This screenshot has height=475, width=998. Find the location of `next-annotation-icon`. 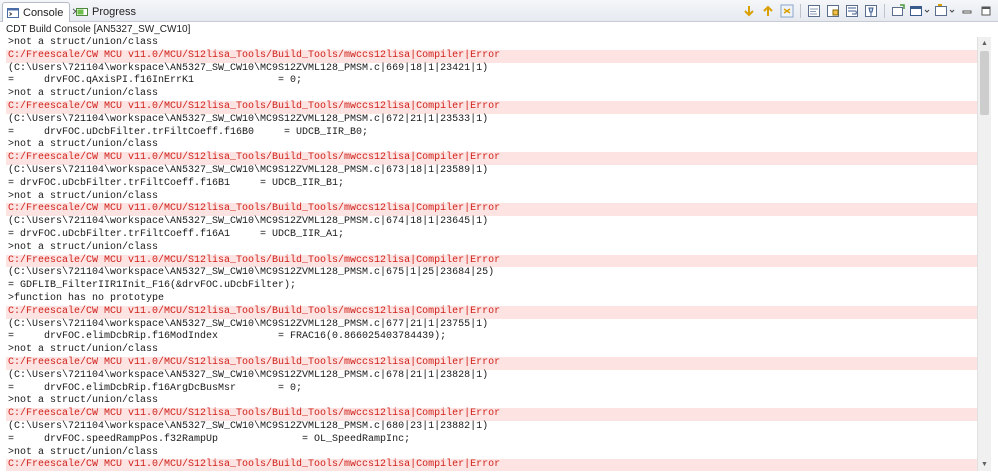

next-annotation-icon is located at coordinates (749, 11).